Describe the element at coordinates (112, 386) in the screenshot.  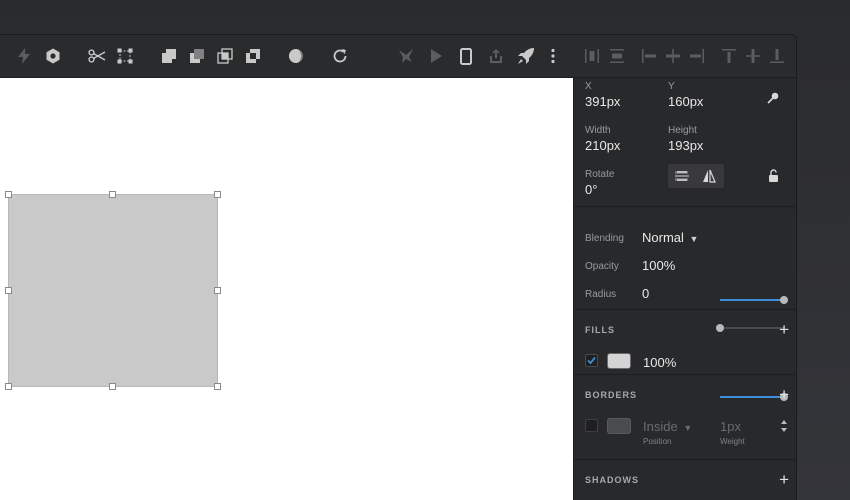
I see `resize-handle-bottom` at that location.